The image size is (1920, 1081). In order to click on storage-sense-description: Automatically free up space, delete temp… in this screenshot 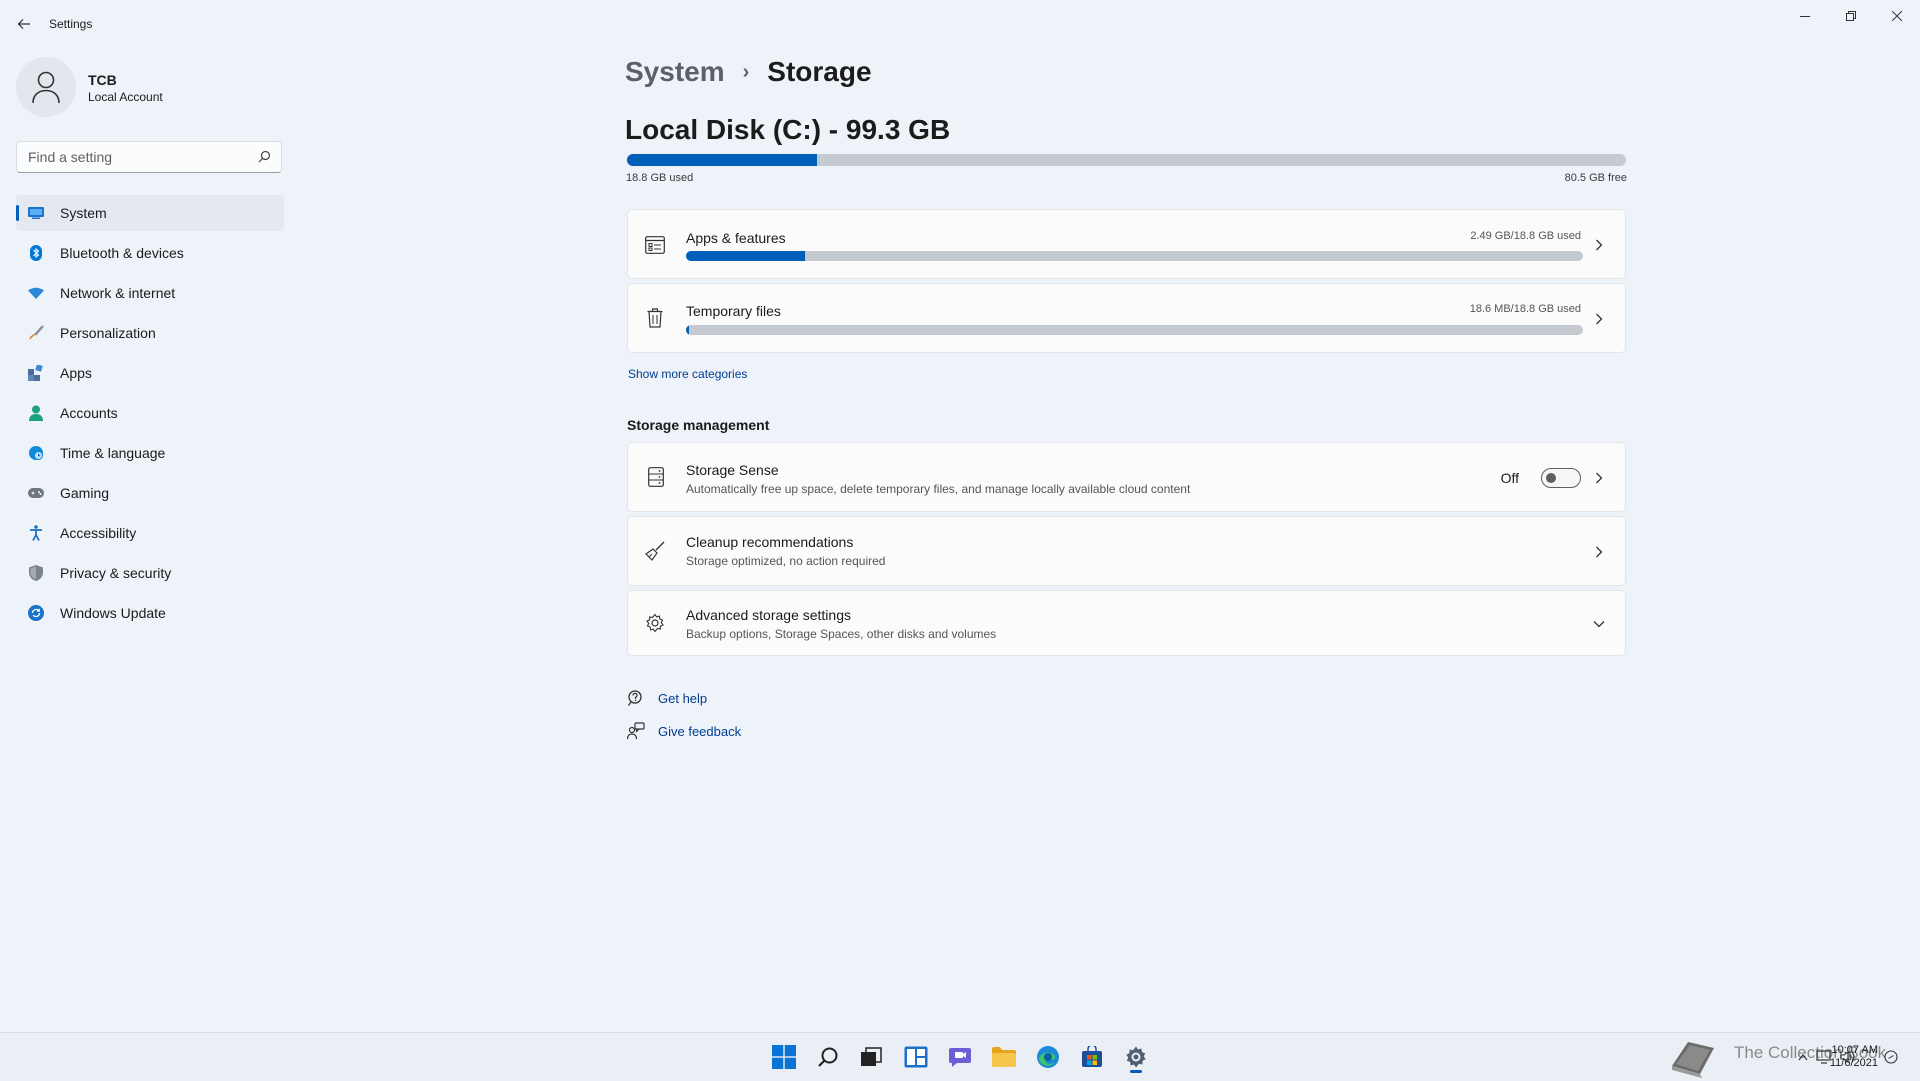, I will do `click(938, 489)`.